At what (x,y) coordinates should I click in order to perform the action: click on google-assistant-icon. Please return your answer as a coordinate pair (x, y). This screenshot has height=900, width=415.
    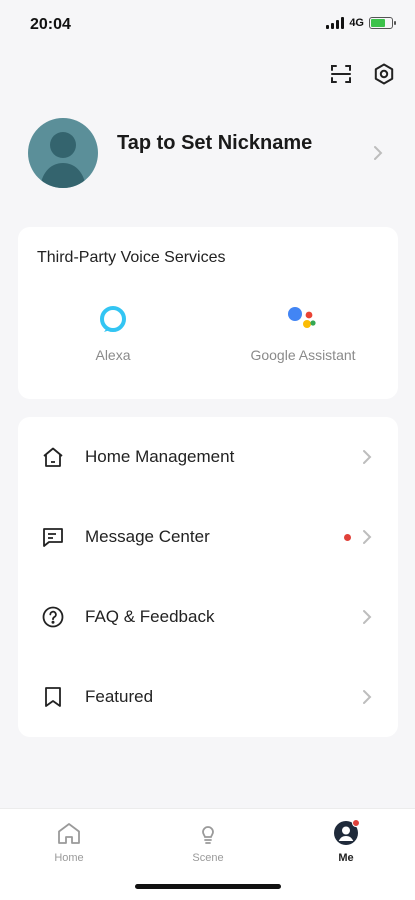
    Looking at the image, I should click on (303, 319).